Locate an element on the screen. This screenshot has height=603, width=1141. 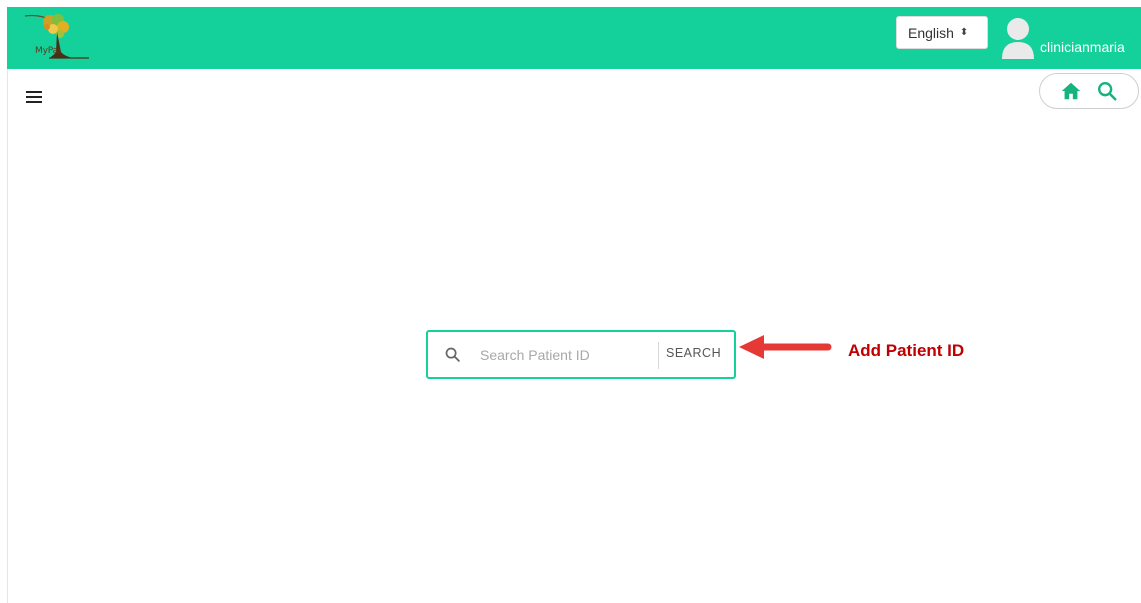
search-divider is located at coordinates (658, 355).